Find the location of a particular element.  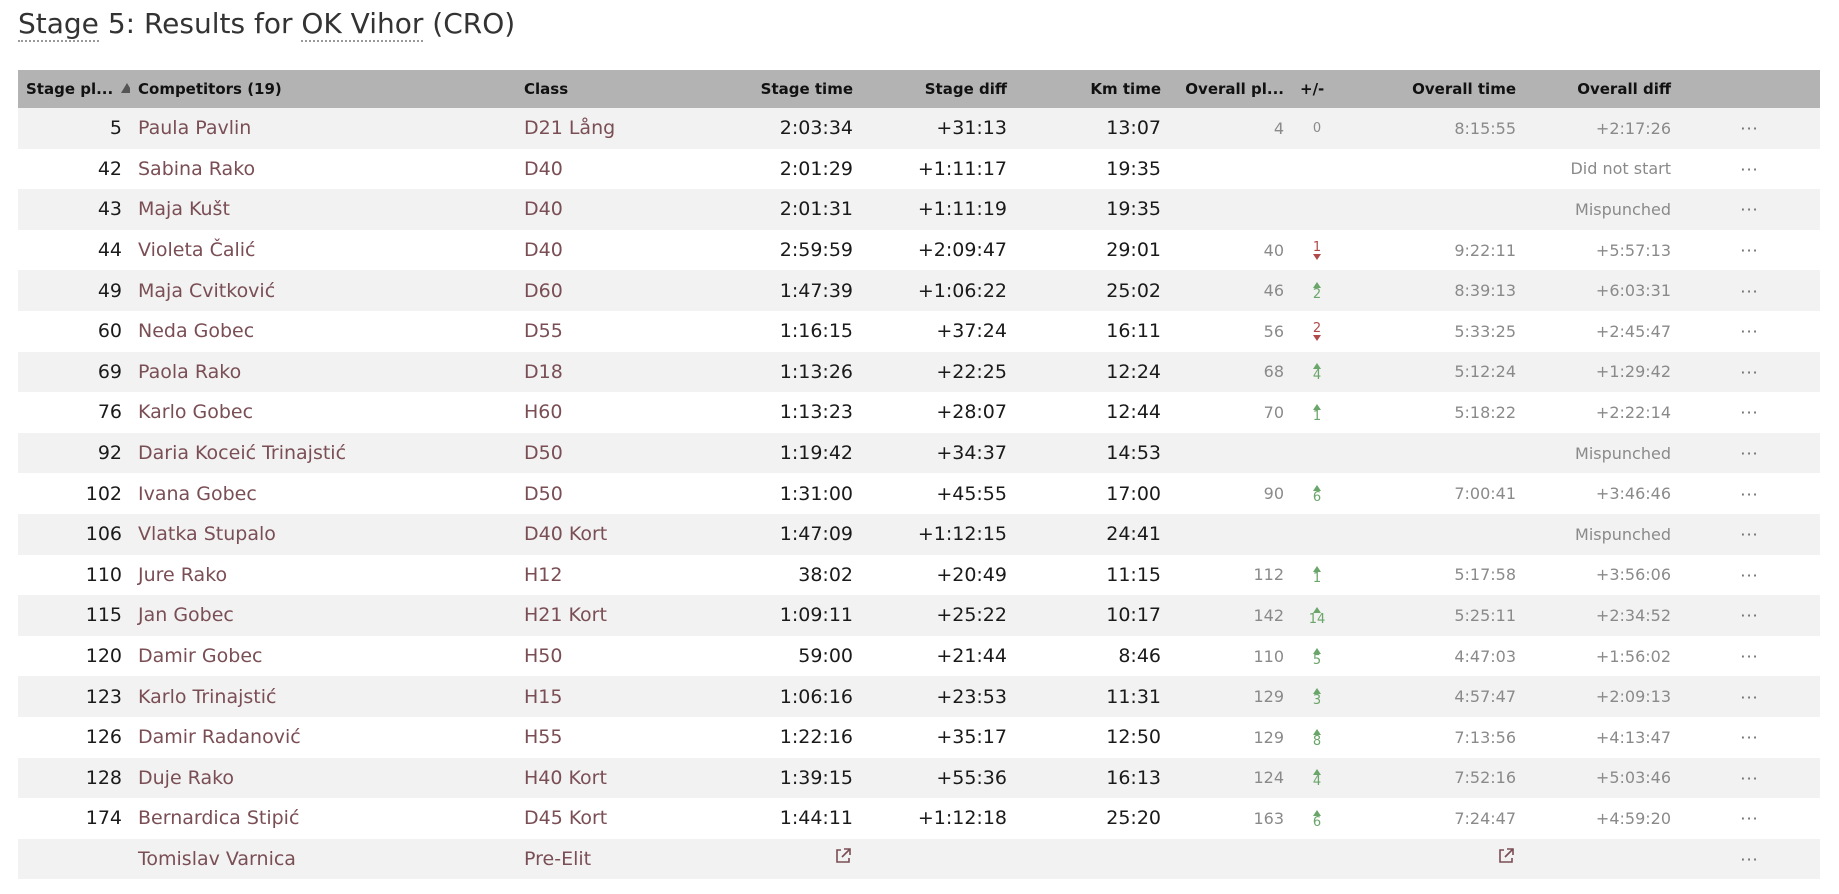

competitor-name-link: Tomislav Varnica is located at coordinates (323, 859).